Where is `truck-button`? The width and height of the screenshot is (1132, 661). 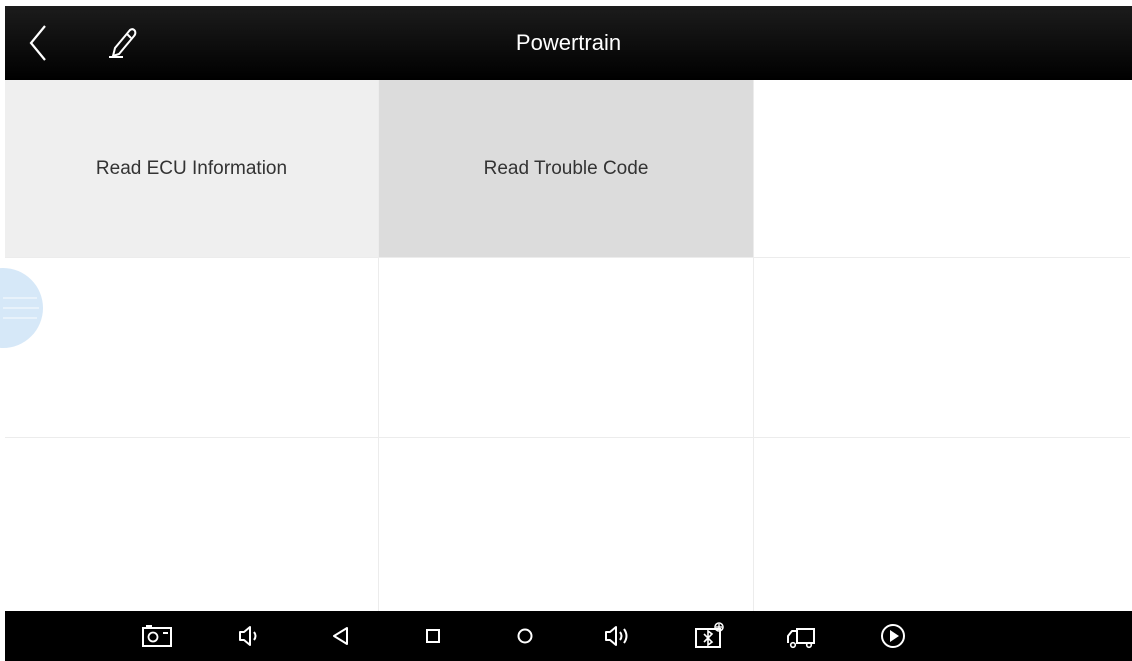 truck-button is located at coordinates (801, 636).